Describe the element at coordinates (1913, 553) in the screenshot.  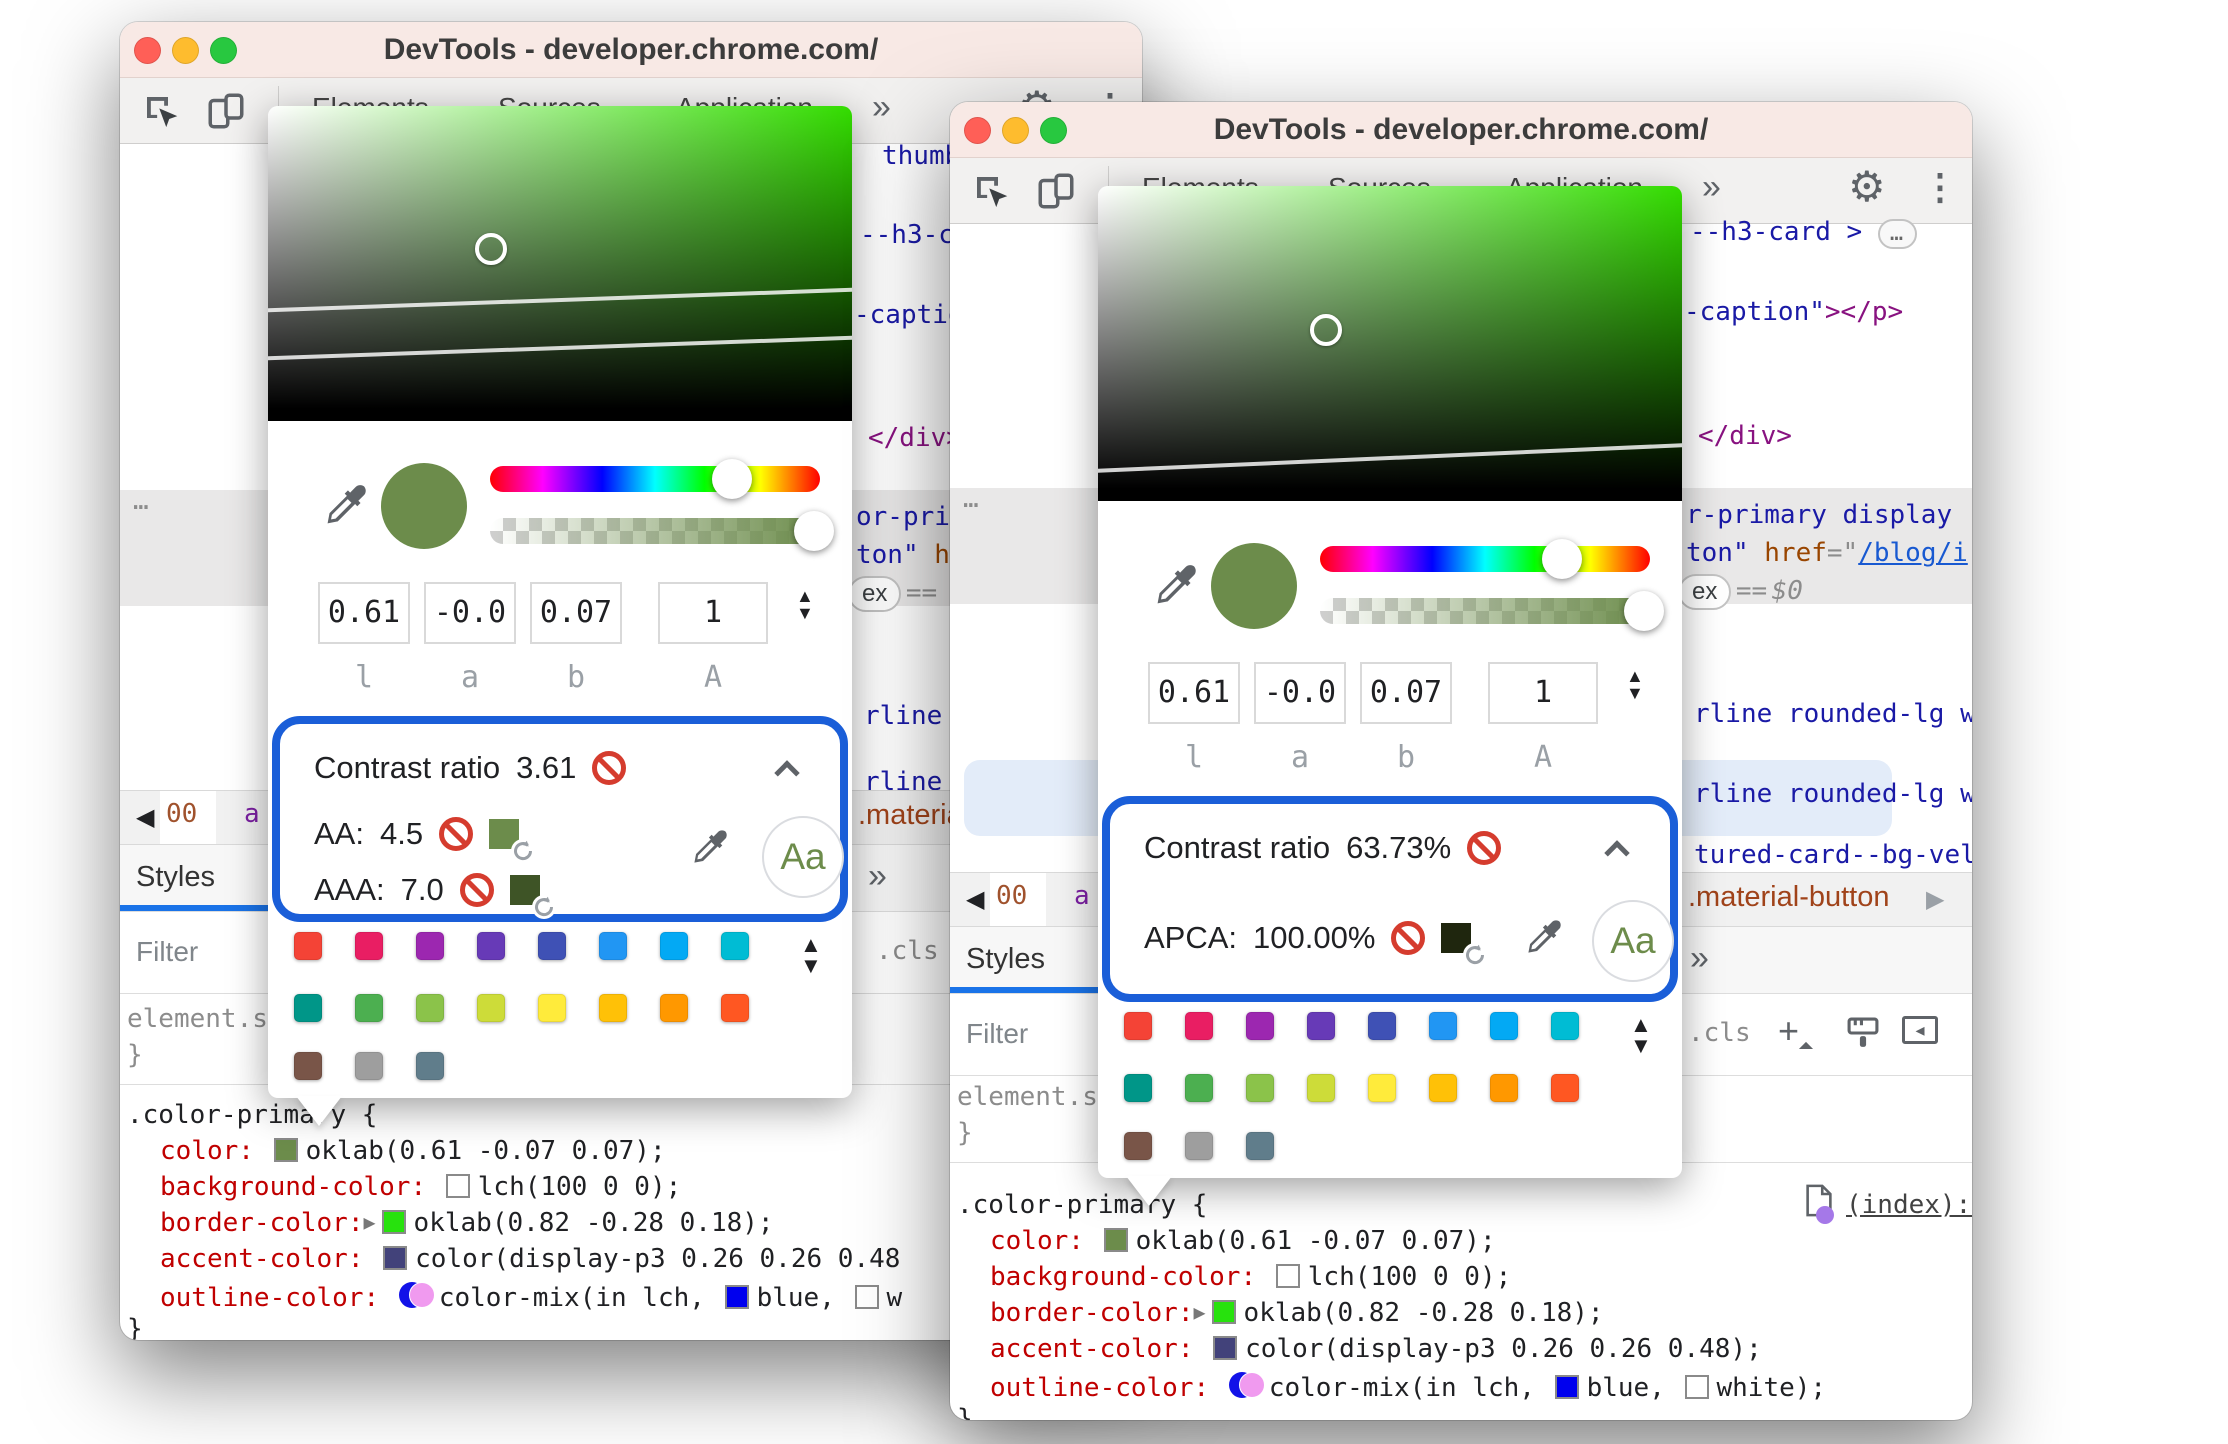
I see `href-link: /blog/i` at that location.